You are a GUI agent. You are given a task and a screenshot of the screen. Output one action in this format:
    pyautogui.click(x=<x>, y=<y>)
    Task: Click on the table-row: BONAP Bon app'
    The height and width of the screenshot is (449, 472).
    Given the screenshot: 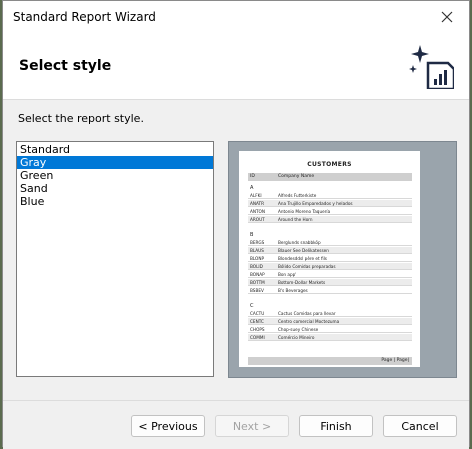 What is the action you would take?
    pyautogui.click(x=330, y=274)
    